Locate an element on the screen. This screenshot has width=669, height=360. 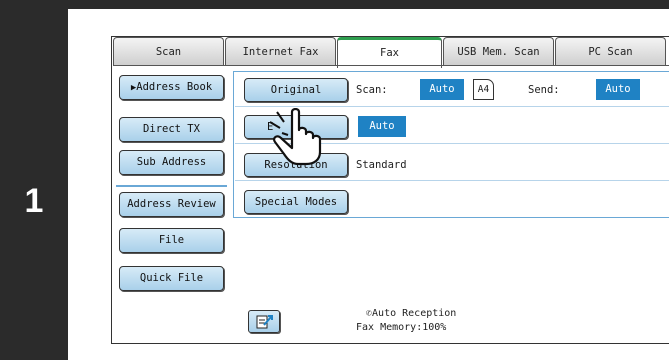
tab-scan: Scan is located at coordinates (168, 51).